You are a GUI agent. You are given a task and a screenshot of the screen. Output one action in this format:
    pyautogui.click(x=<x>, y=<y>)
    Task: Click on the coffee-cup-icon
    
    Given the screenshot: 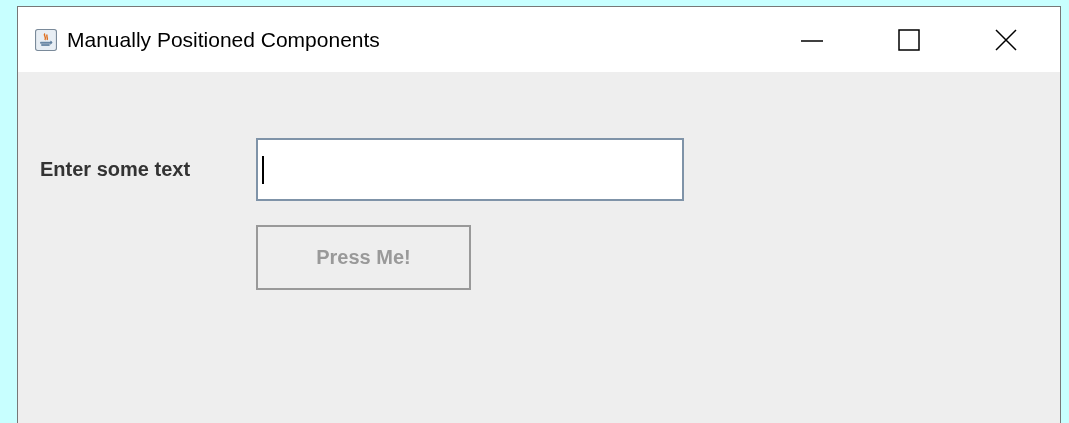 What is the action you would take?
    pyautogui.click(x=46, y=39)
    